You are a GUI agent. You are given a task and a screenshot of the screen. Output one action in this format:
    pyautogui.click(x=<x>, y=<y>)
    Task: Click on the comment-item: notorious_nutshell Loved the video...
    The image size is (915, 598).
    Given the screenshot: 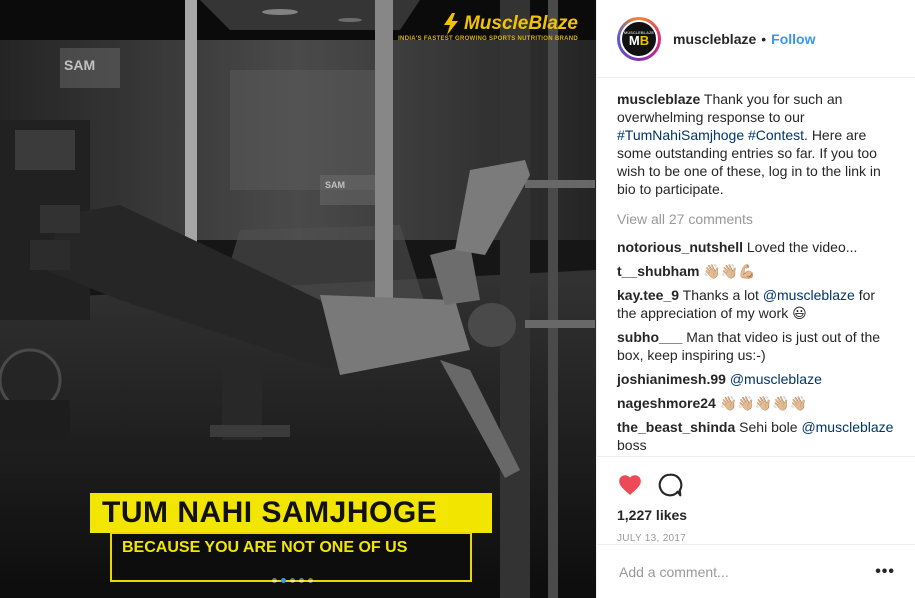 What is the action you would take?
    pyautogui.click(x=756, y=247)
    